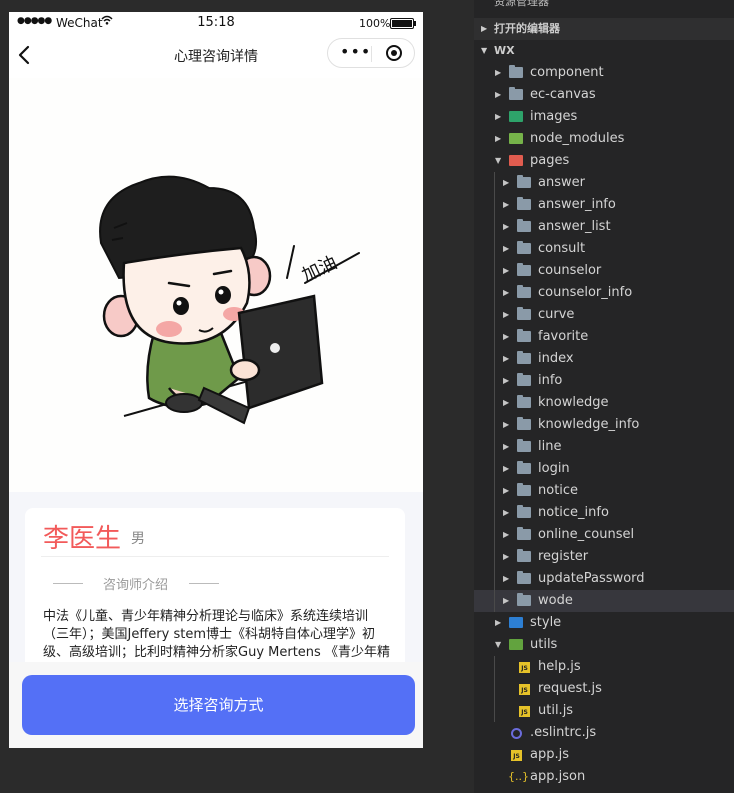 The width and height of the screenshot is (734, 793). I want to click on tree-folder: ▶ updatePassword, so click(604, 579).